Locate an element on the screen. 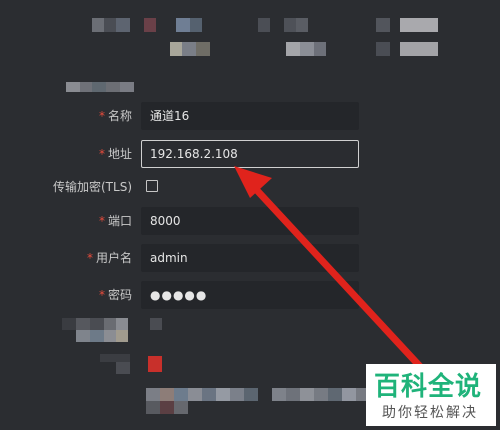  watermark-logo: 百科全说 助你轻松解决 is located at coordinates (431, 395).